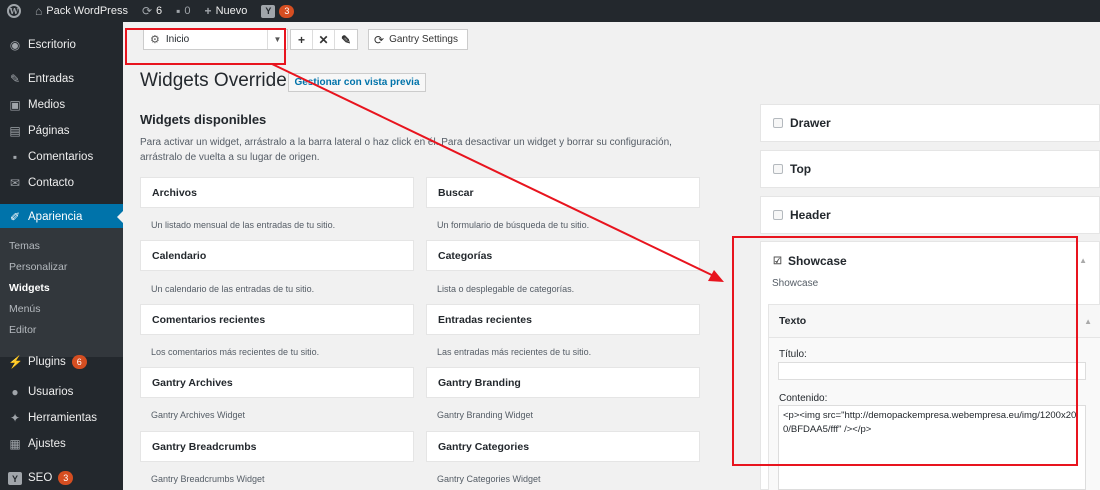  I want to click on submenu-item-menus: Menús, so click(61, 309).